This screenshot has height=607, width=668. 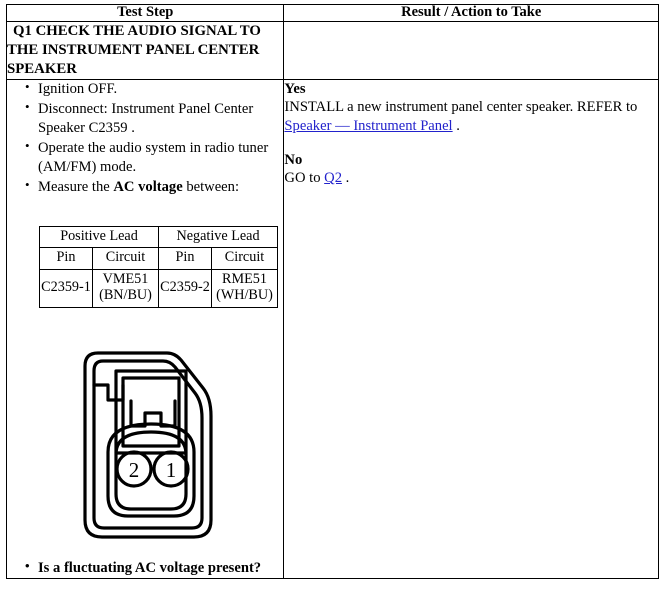 I want to click on pin-subheader-pin-positive: Pin, so click(x=66, y=259).